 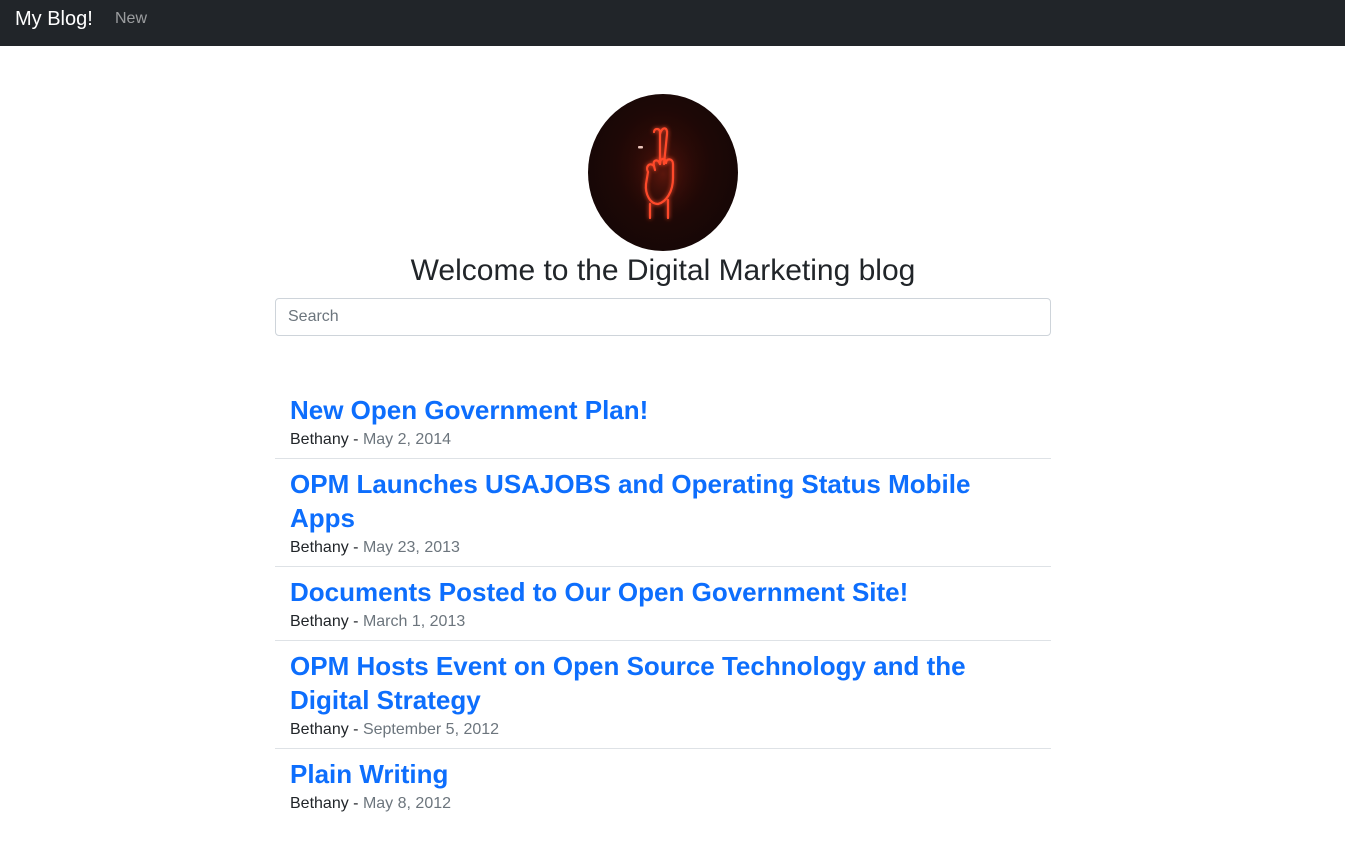 What do you see at coordinates (407, 439) in the screenshot?
I see `post-date: May 2, 2014` at bounding box center [407, 439].